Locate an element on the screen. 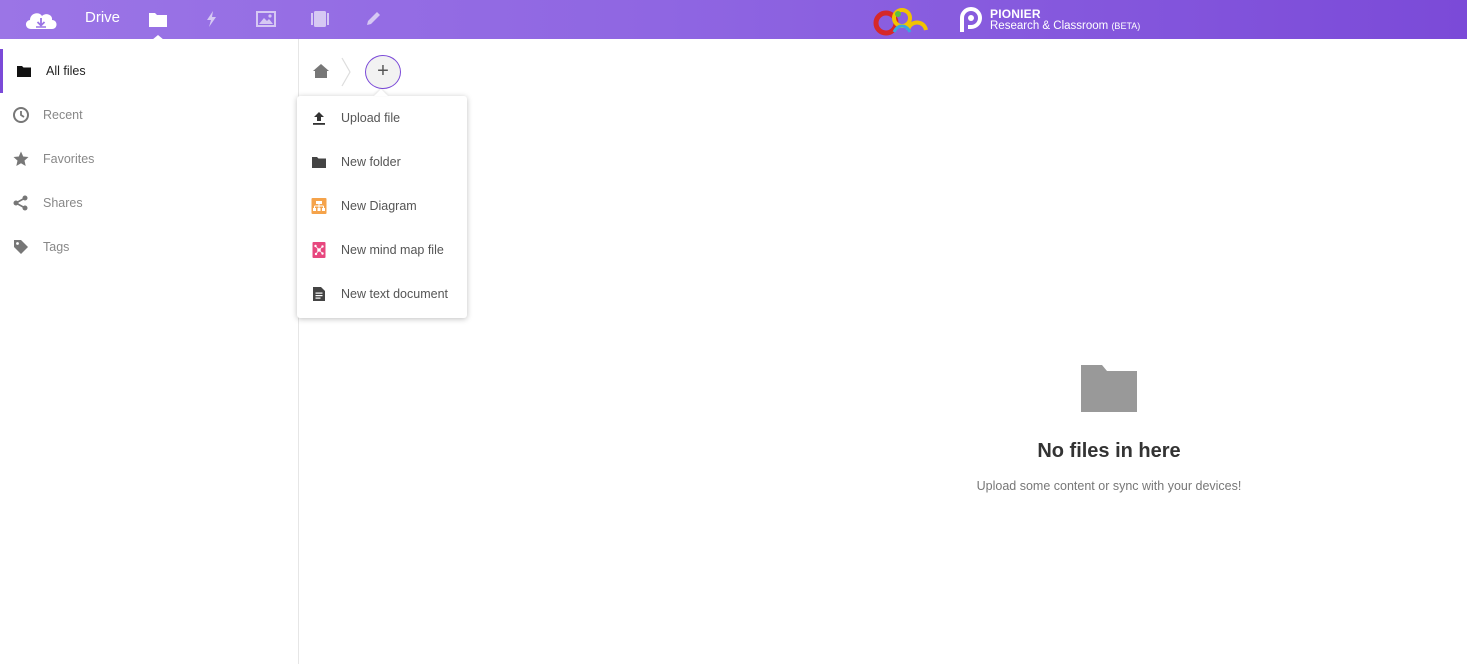  eosc-logo-icon is located at coordinates (900, 22).